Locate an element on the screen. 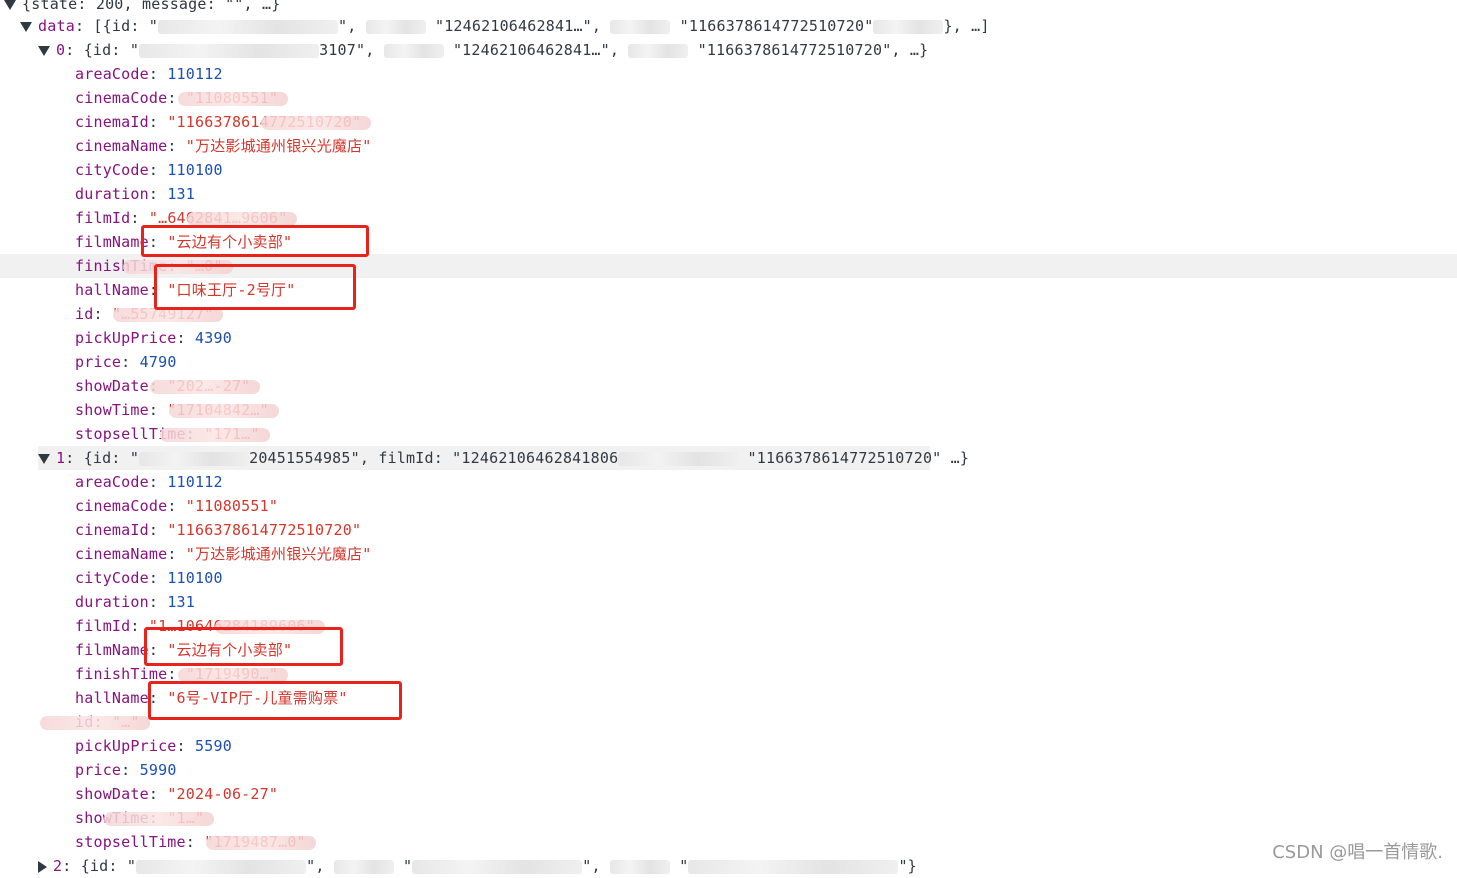 The image size is (1457, 878). field-finishtime: finishTime: "…0" is located at coordinates (728, 266).